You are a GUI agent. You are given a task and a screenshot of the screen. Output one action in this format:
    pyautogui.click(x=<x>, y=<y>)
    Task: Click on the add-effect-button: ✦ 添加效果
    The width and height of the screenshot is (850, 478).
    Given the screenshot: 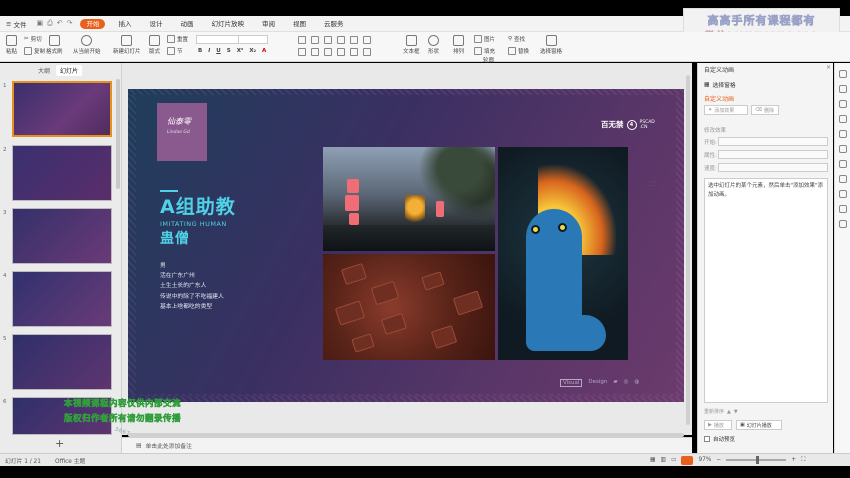 What is the action you would take?
    pyautogui.click(x=726, y=110)
    